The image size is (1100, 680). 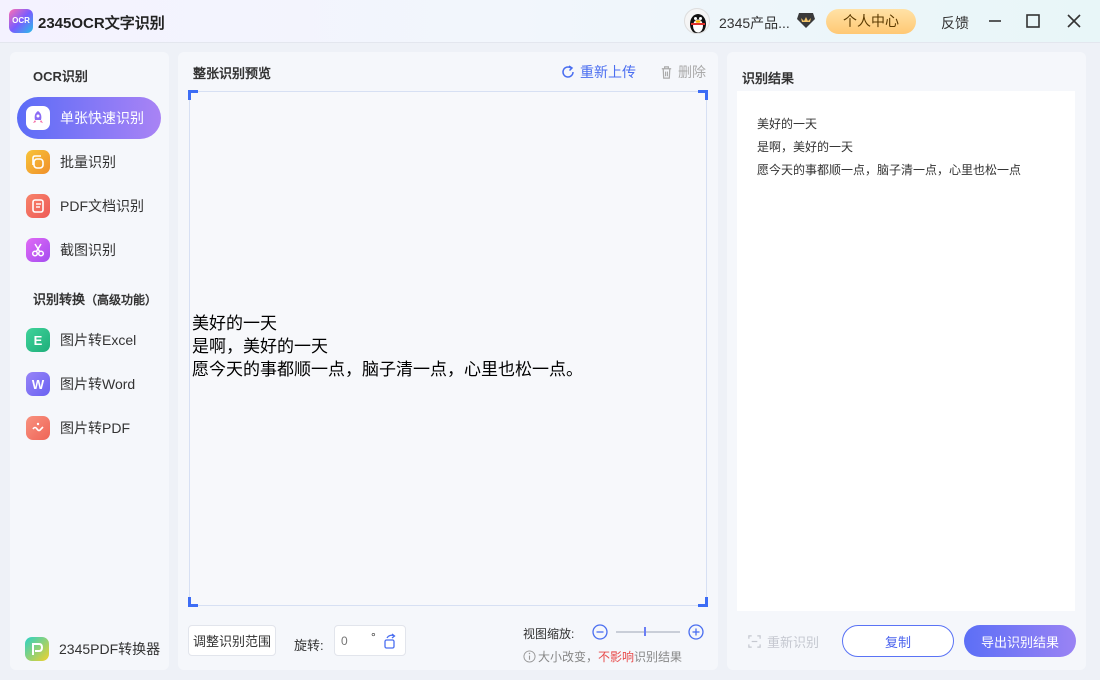 I want to click on pdf-icon, so click(x=38, y=428).